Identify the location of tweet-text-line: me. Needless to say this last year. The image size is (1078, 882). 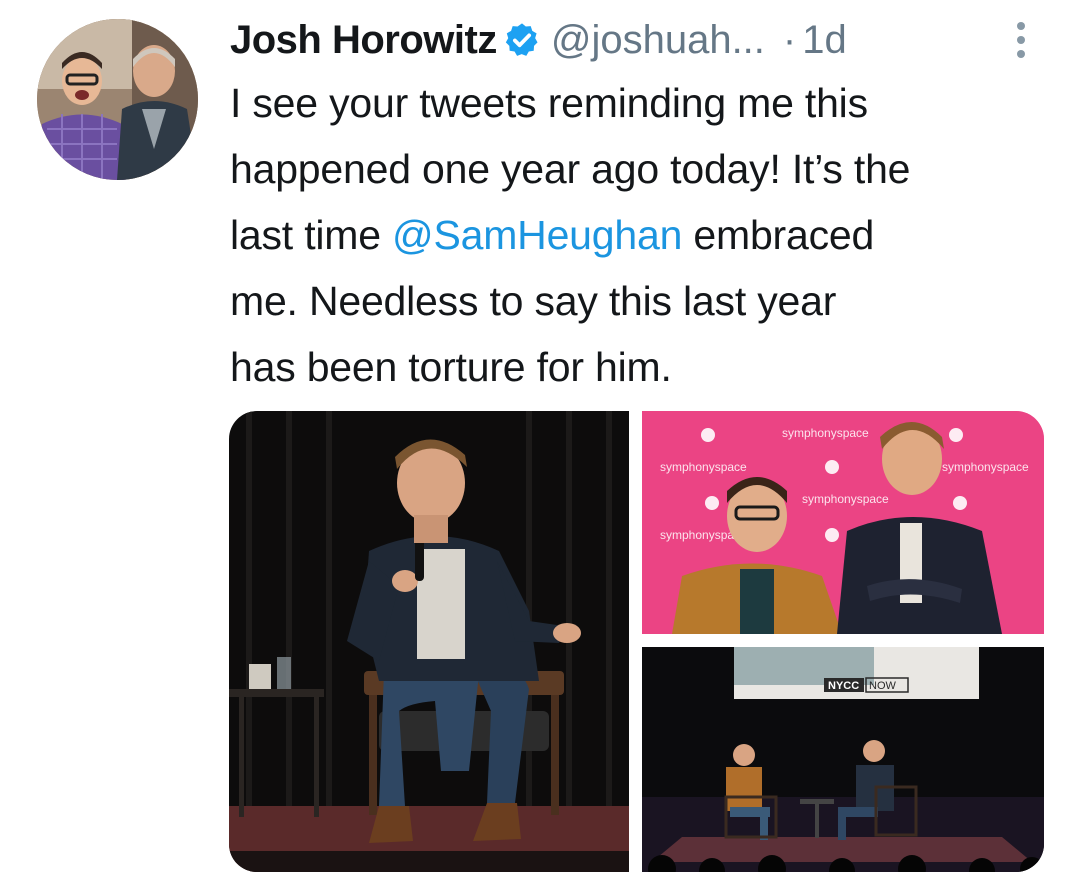
(533, 301).